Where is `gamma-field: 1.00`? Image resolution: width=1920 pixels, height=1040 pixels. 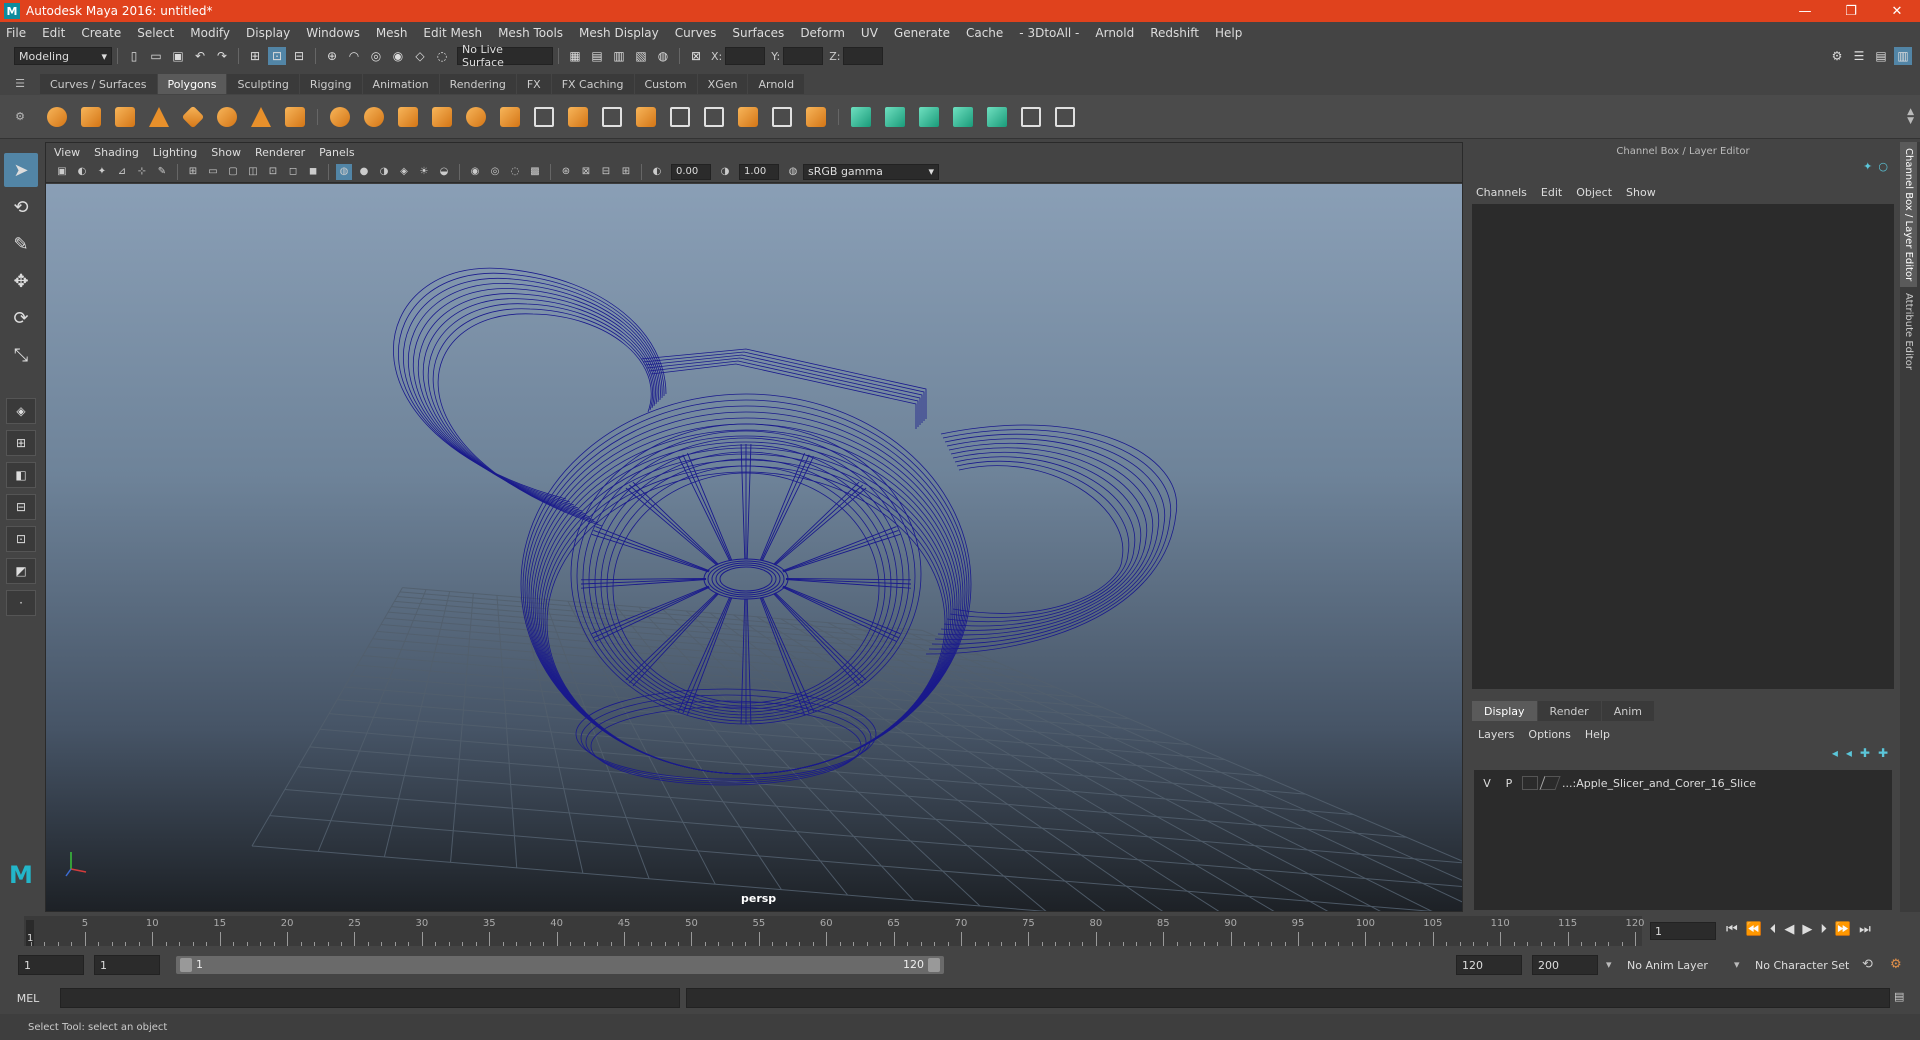
gamma-field: 1.00 is located at coordinates (759, 171).